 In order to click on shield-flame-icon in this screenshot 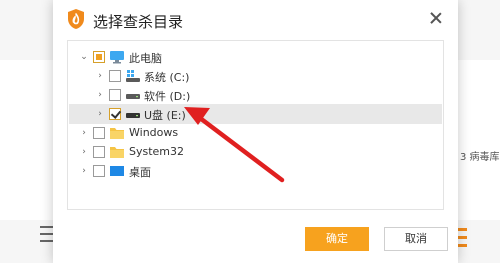, I will do `click(76, 19)`.